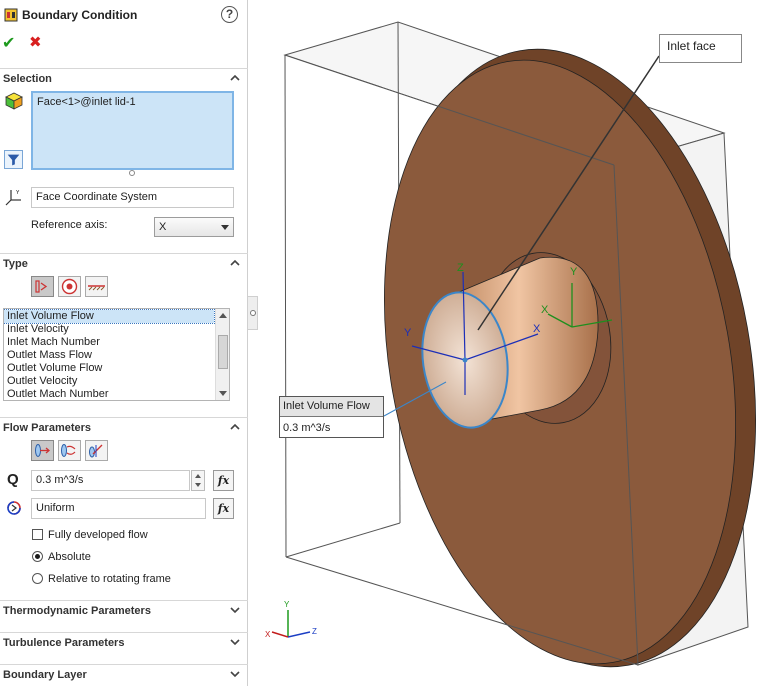  I want to click on vector-direction-button, so click(96, 450).